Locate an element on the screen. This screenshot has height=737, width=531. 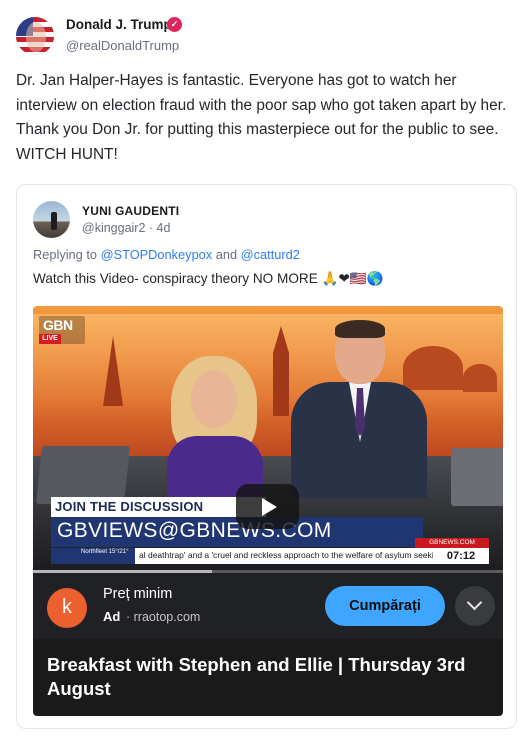
mention-link: @catturd2 is located at coordinates (270, 254).